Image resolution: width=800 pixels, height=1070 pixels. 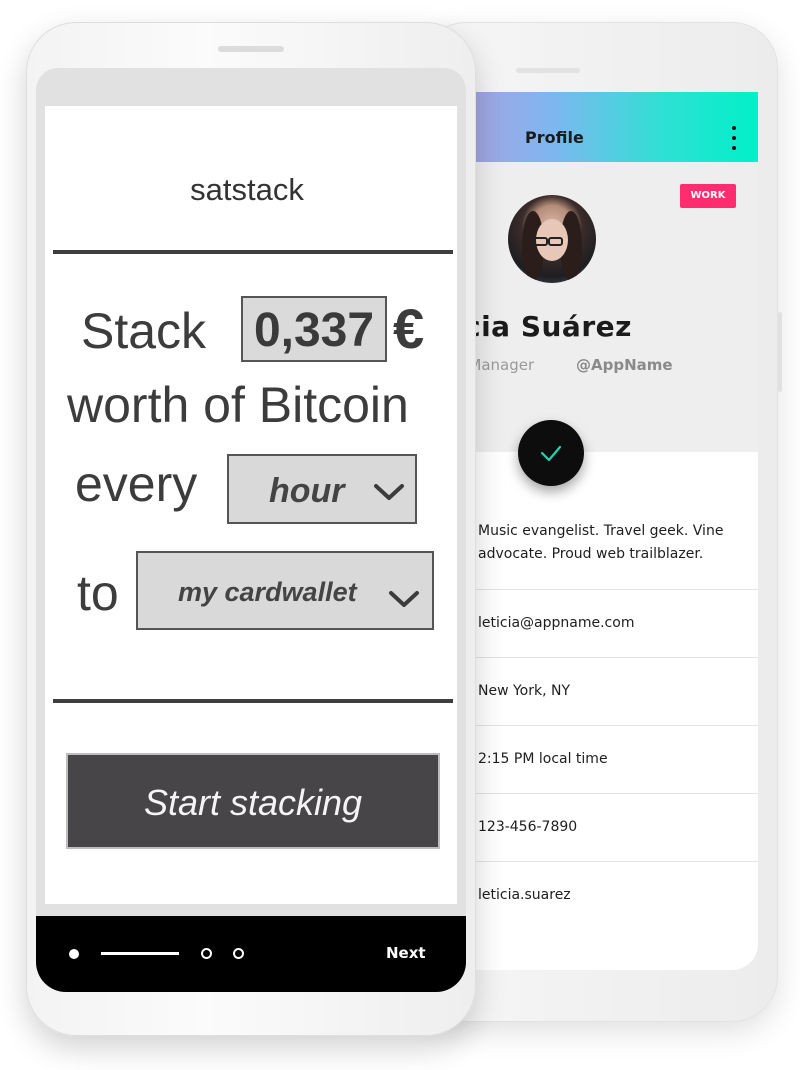 What do you see at coordinates (251, 954) in the screenshot?
I see `onboarding-nav: Next` at bounding box center [251, 954].